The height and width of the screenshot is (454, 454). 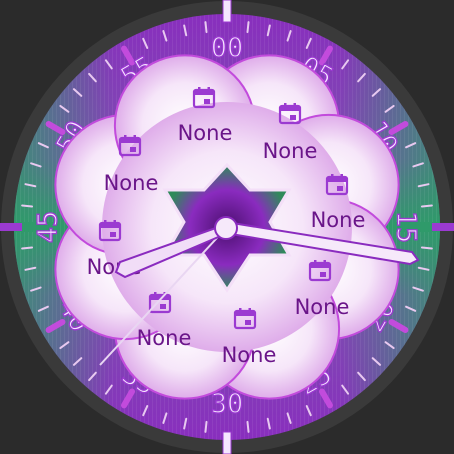 What do you see at coordinates (406, 227) in the screenshot?
I see `minute-number: 15` at bounding box center [406, 227].